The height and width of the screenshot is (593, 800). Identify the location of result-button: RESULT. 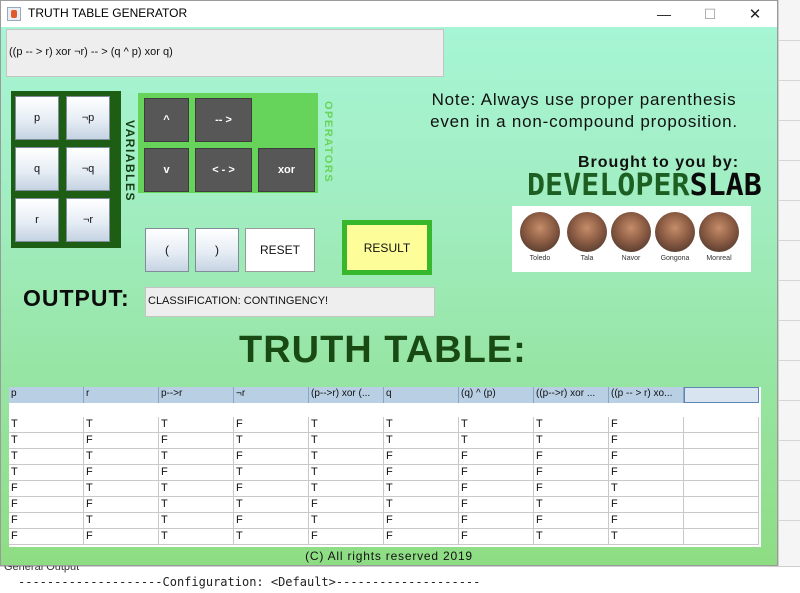
(387, 247).